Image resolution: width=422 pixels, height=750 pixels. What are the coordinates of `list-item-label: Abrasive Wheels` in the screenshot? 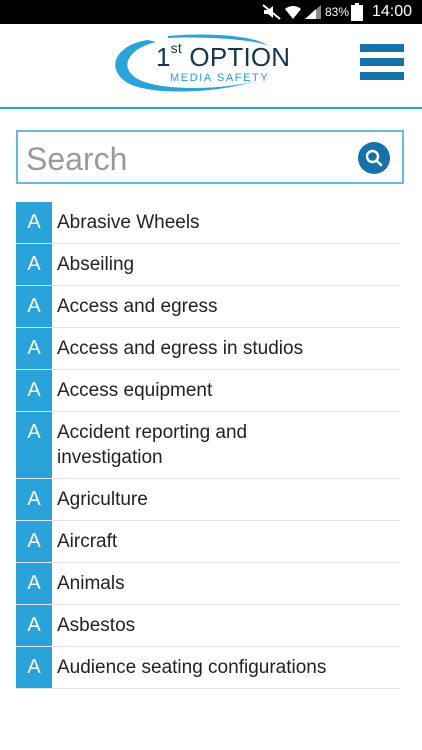 It's located at (128, 222).